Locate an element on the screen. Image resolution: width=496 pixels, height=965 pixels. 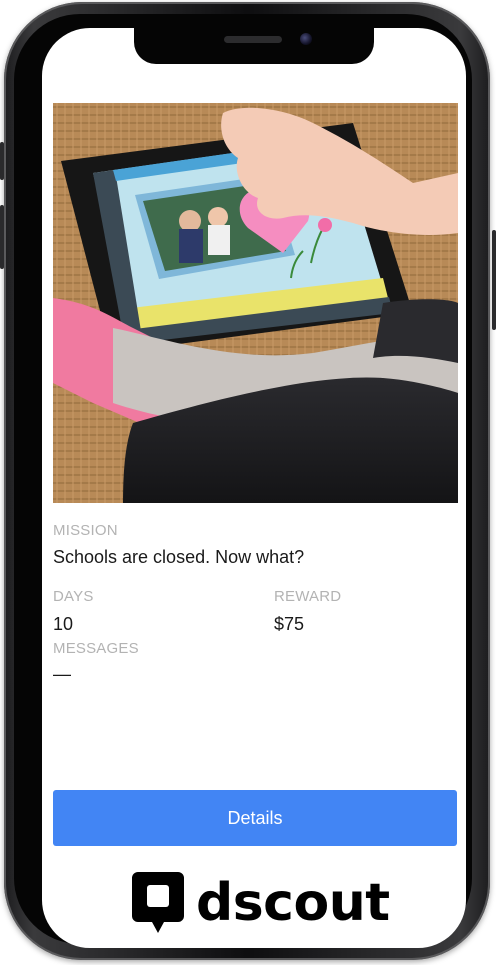
reward-value: $75 is located at coordinates (289, 624).